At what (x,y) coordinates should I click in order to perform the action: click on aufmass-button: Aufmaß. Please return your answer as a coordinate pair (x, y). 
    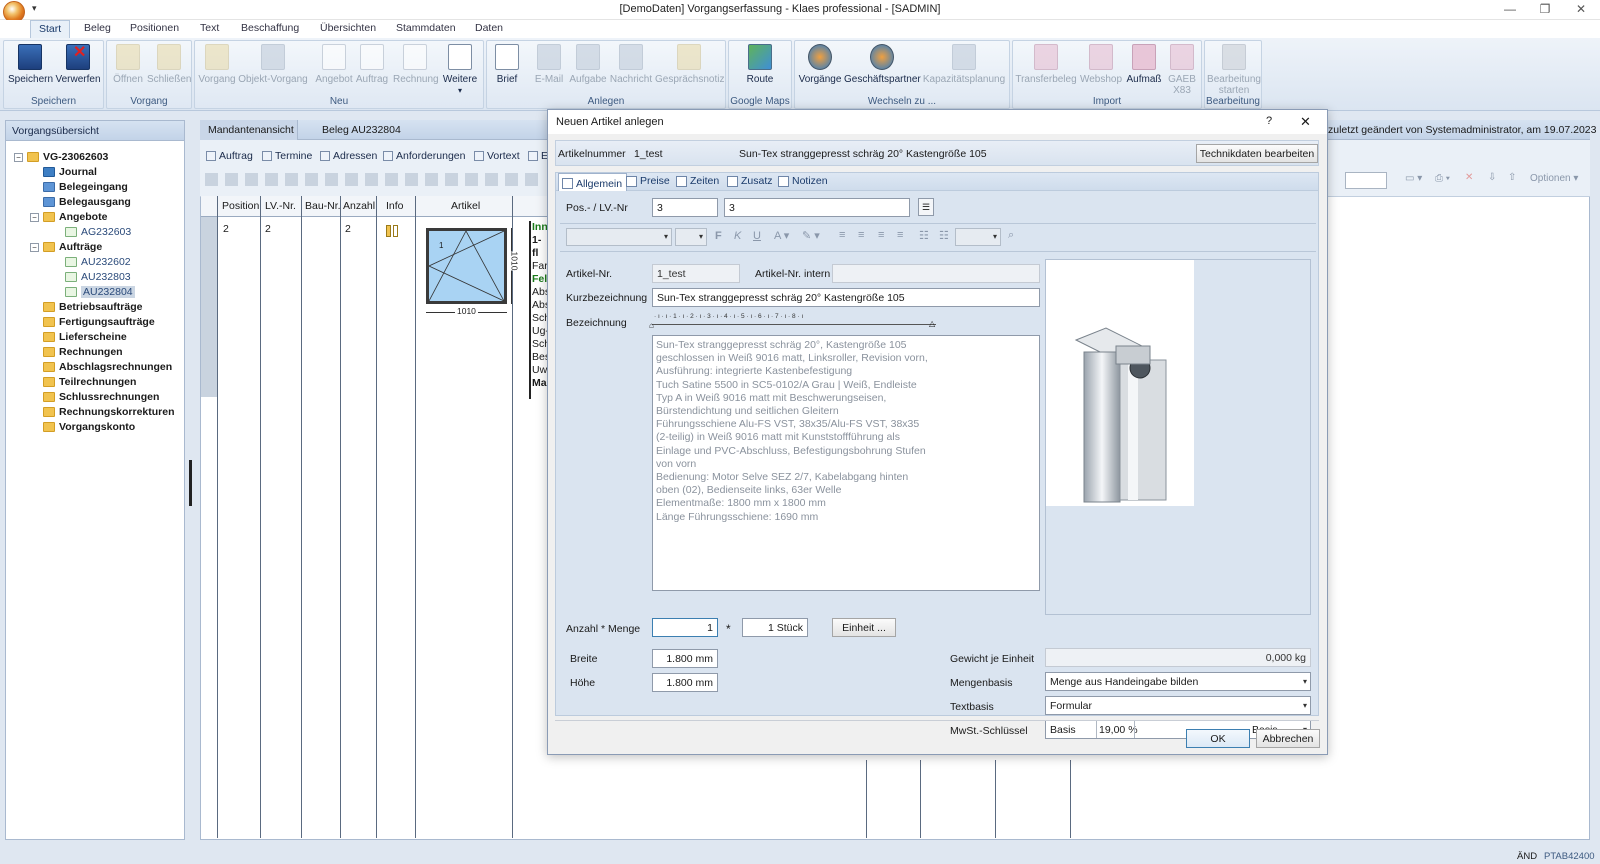
    Looking at the image, I should click on (1144, 64).